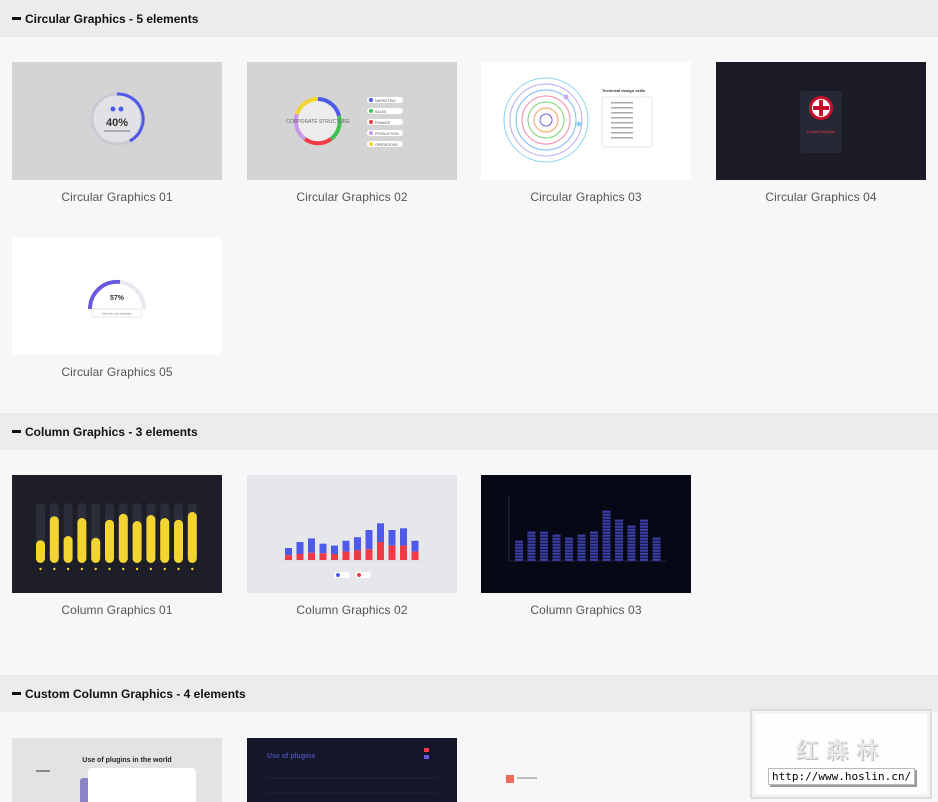 The width and height of the screenshot is (938, 802). What do you see at coordinates (842, 776) in the screenshot?
I see `watermark-url: http://www.hoslin.cn/` at bounding box center [842, 776].